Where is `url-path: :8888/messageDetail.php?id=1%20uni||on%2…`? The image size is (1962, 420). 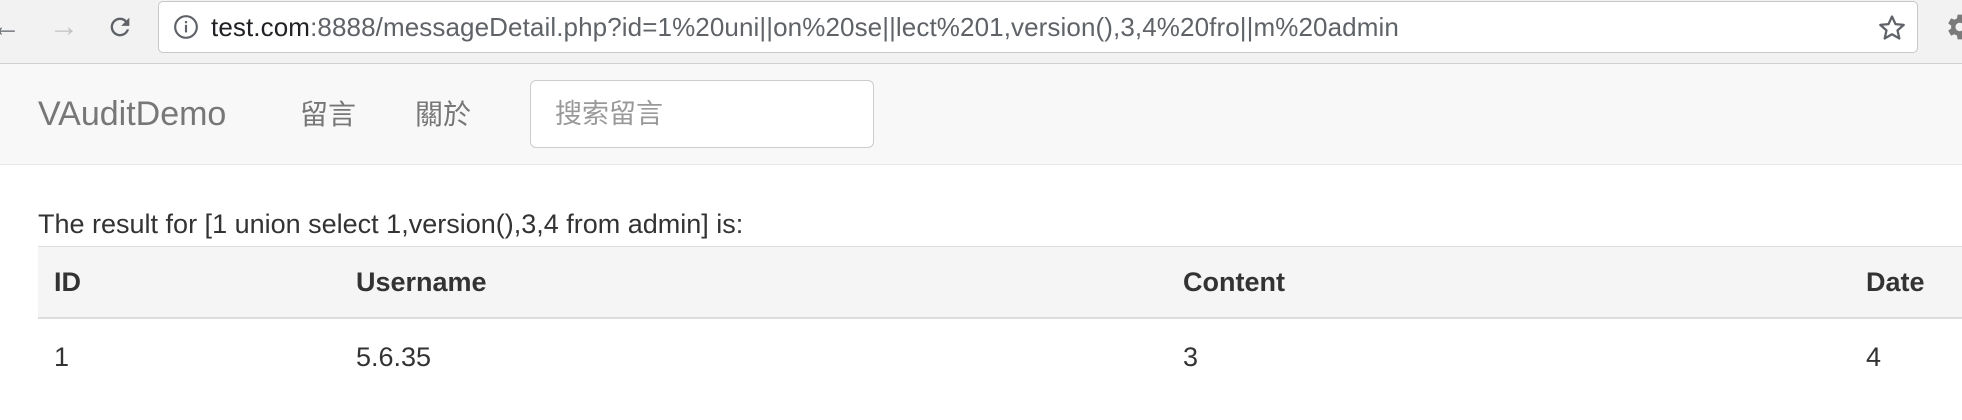 url-path: :8888/messageDetail.php?id=1%20uni||on%2… is located at coordinates (854, 27).